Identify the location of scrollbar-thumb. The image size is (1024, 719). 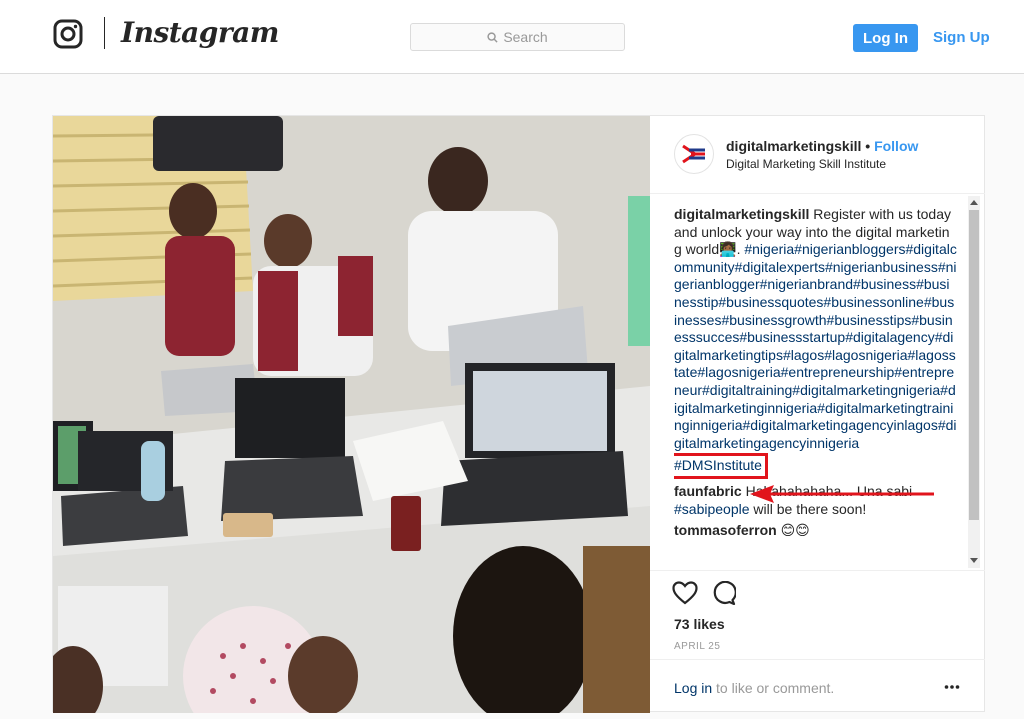
(974, 365).